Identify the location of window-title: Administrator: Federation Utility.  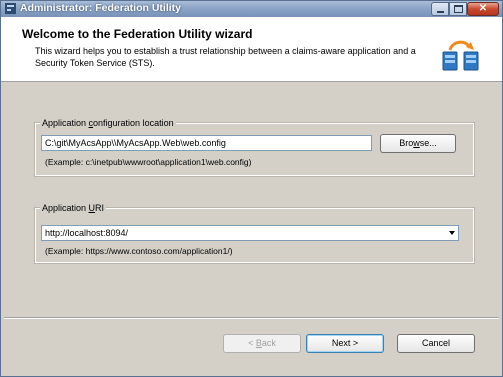
(101, 8).